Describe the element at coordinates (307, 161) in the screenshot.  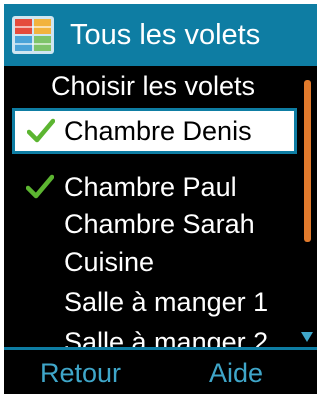
I see `scrollbar-thumb` at that location.